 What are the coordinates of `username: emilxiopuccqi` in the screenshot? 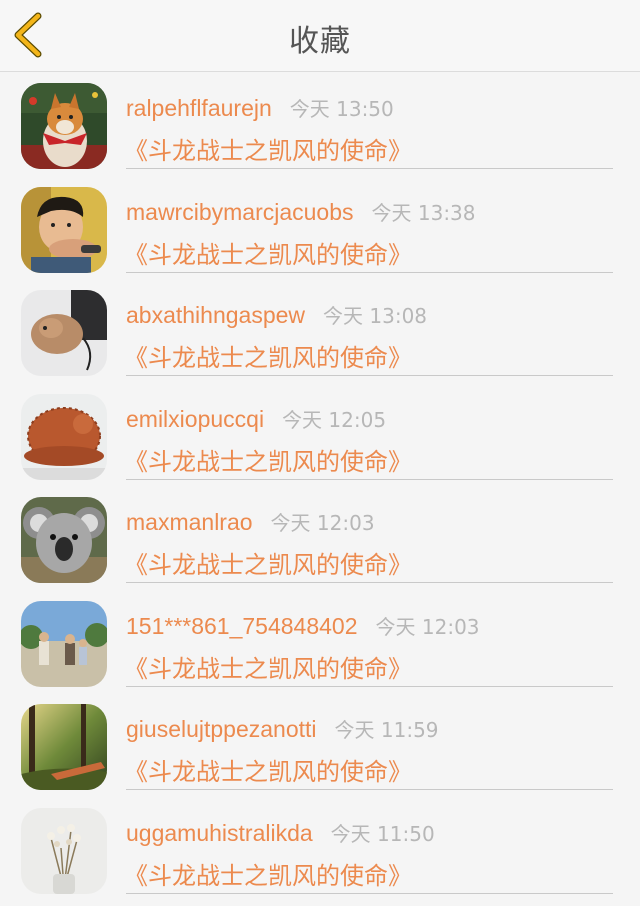 It's located at (195, 419).